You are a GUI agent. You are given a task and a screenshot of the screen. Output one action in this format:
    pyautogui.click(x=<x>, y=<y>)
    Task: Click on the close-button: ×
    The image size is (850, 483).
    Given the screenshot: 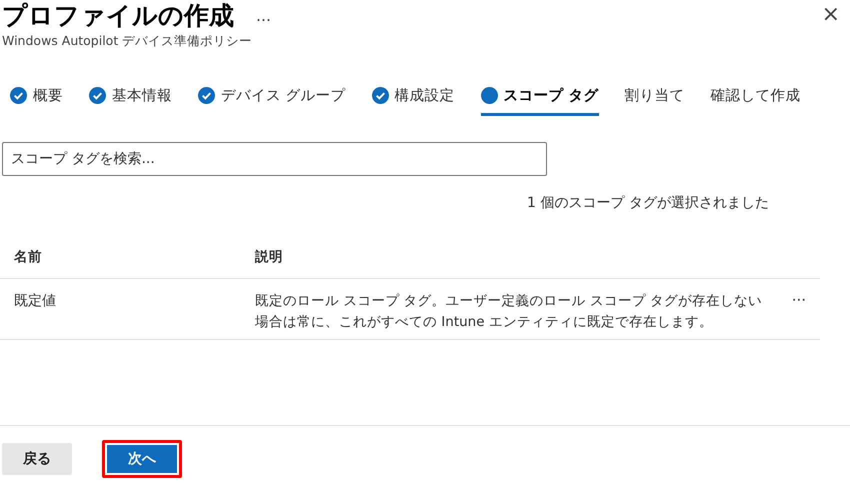 What is the action you would take?
    pyautogui.click(x=831, y=15)
    